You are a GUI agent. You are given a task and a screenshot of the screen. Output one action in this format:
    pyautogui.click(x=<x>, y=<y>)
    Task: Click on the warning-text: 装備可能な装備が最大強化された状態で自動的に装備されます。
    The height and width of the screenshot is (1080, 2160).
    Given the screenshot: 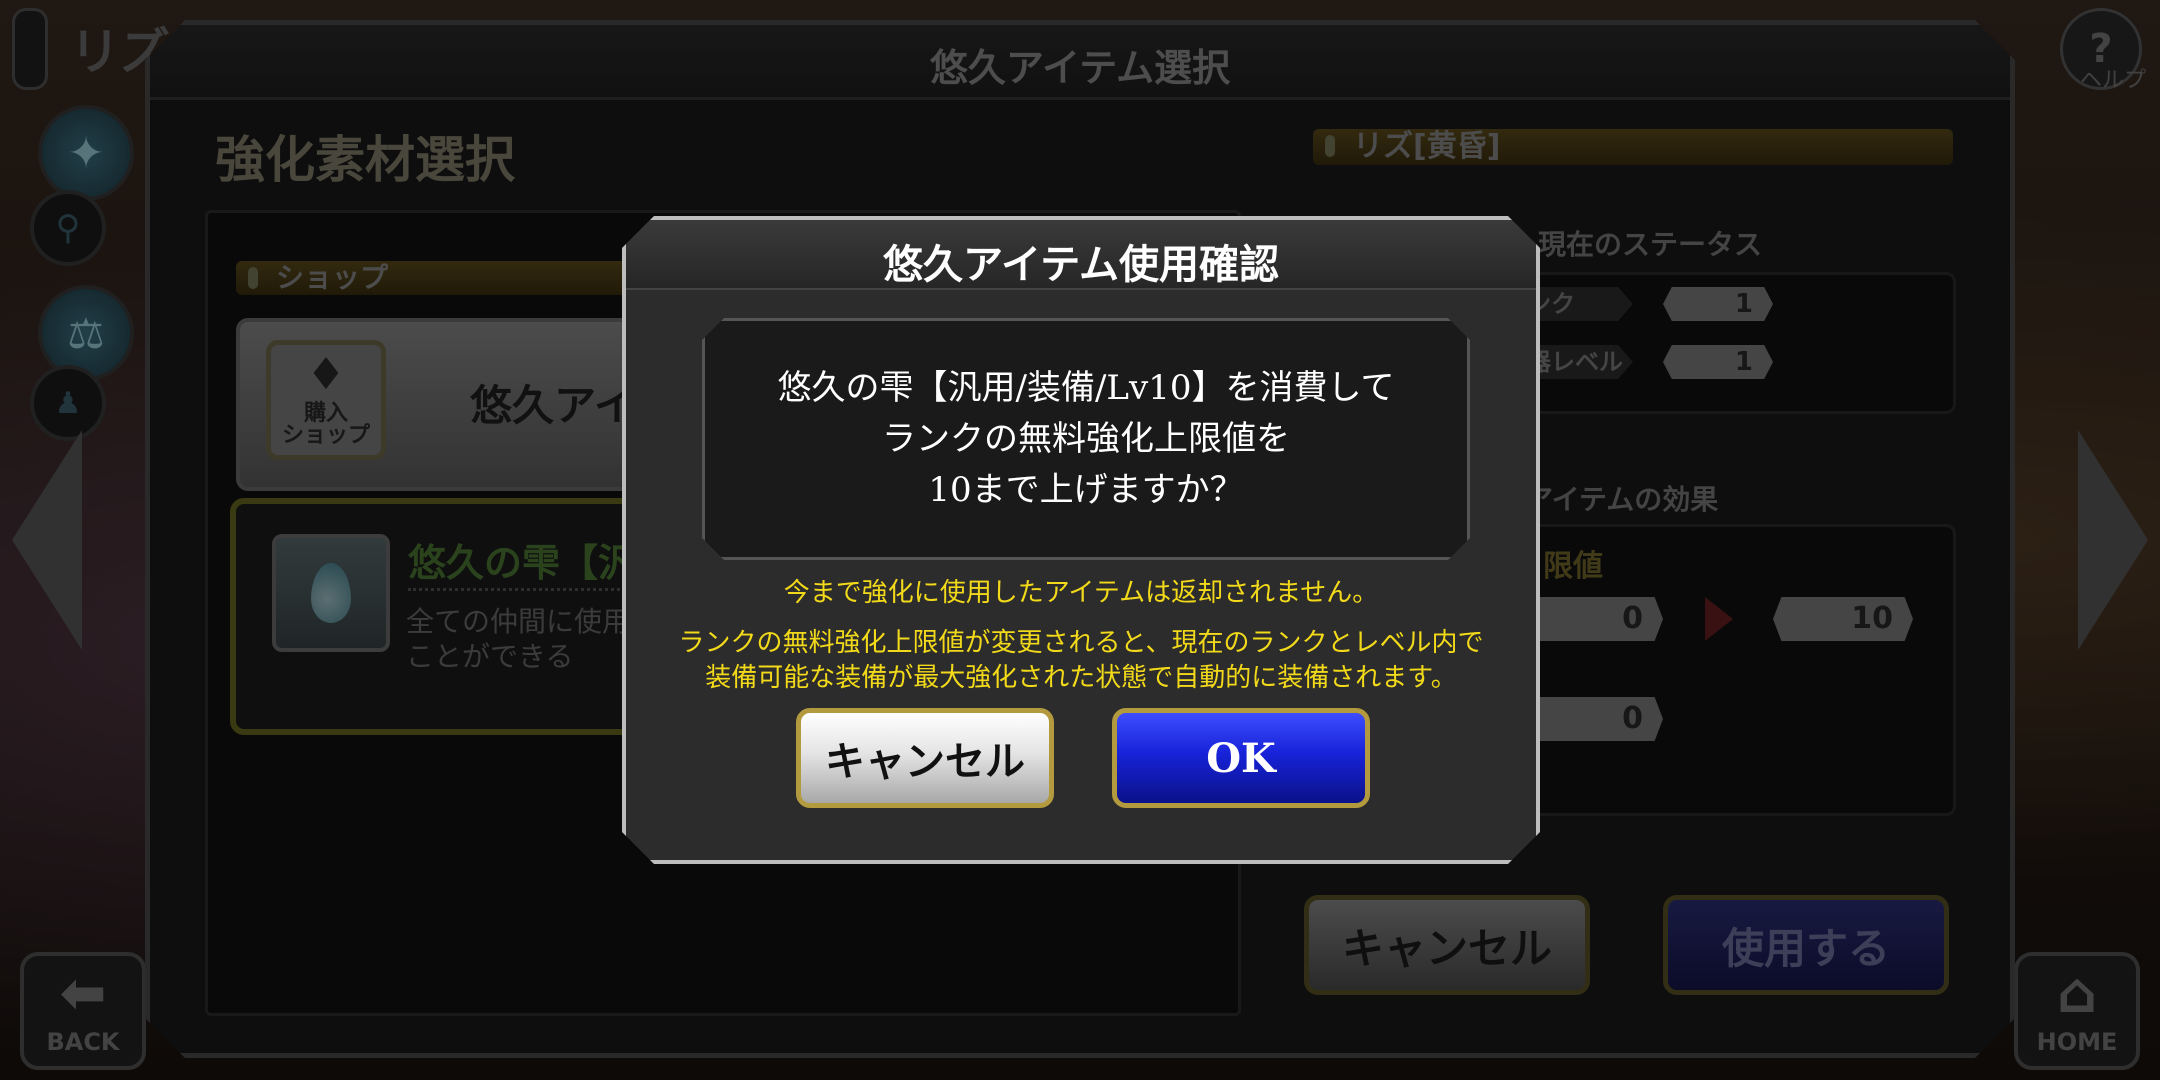 What is the action you would take?
    pyautogui.click(x=1081, y=678)
    